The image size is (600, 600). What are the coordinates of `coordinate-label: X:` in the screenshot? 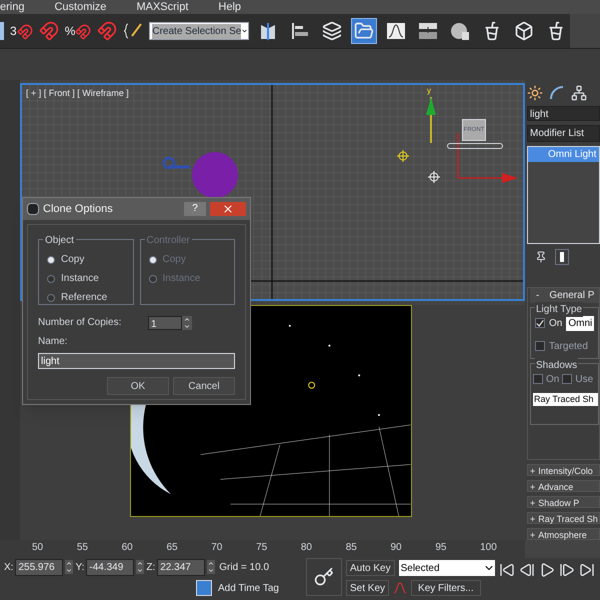 It's located at (9, 567).